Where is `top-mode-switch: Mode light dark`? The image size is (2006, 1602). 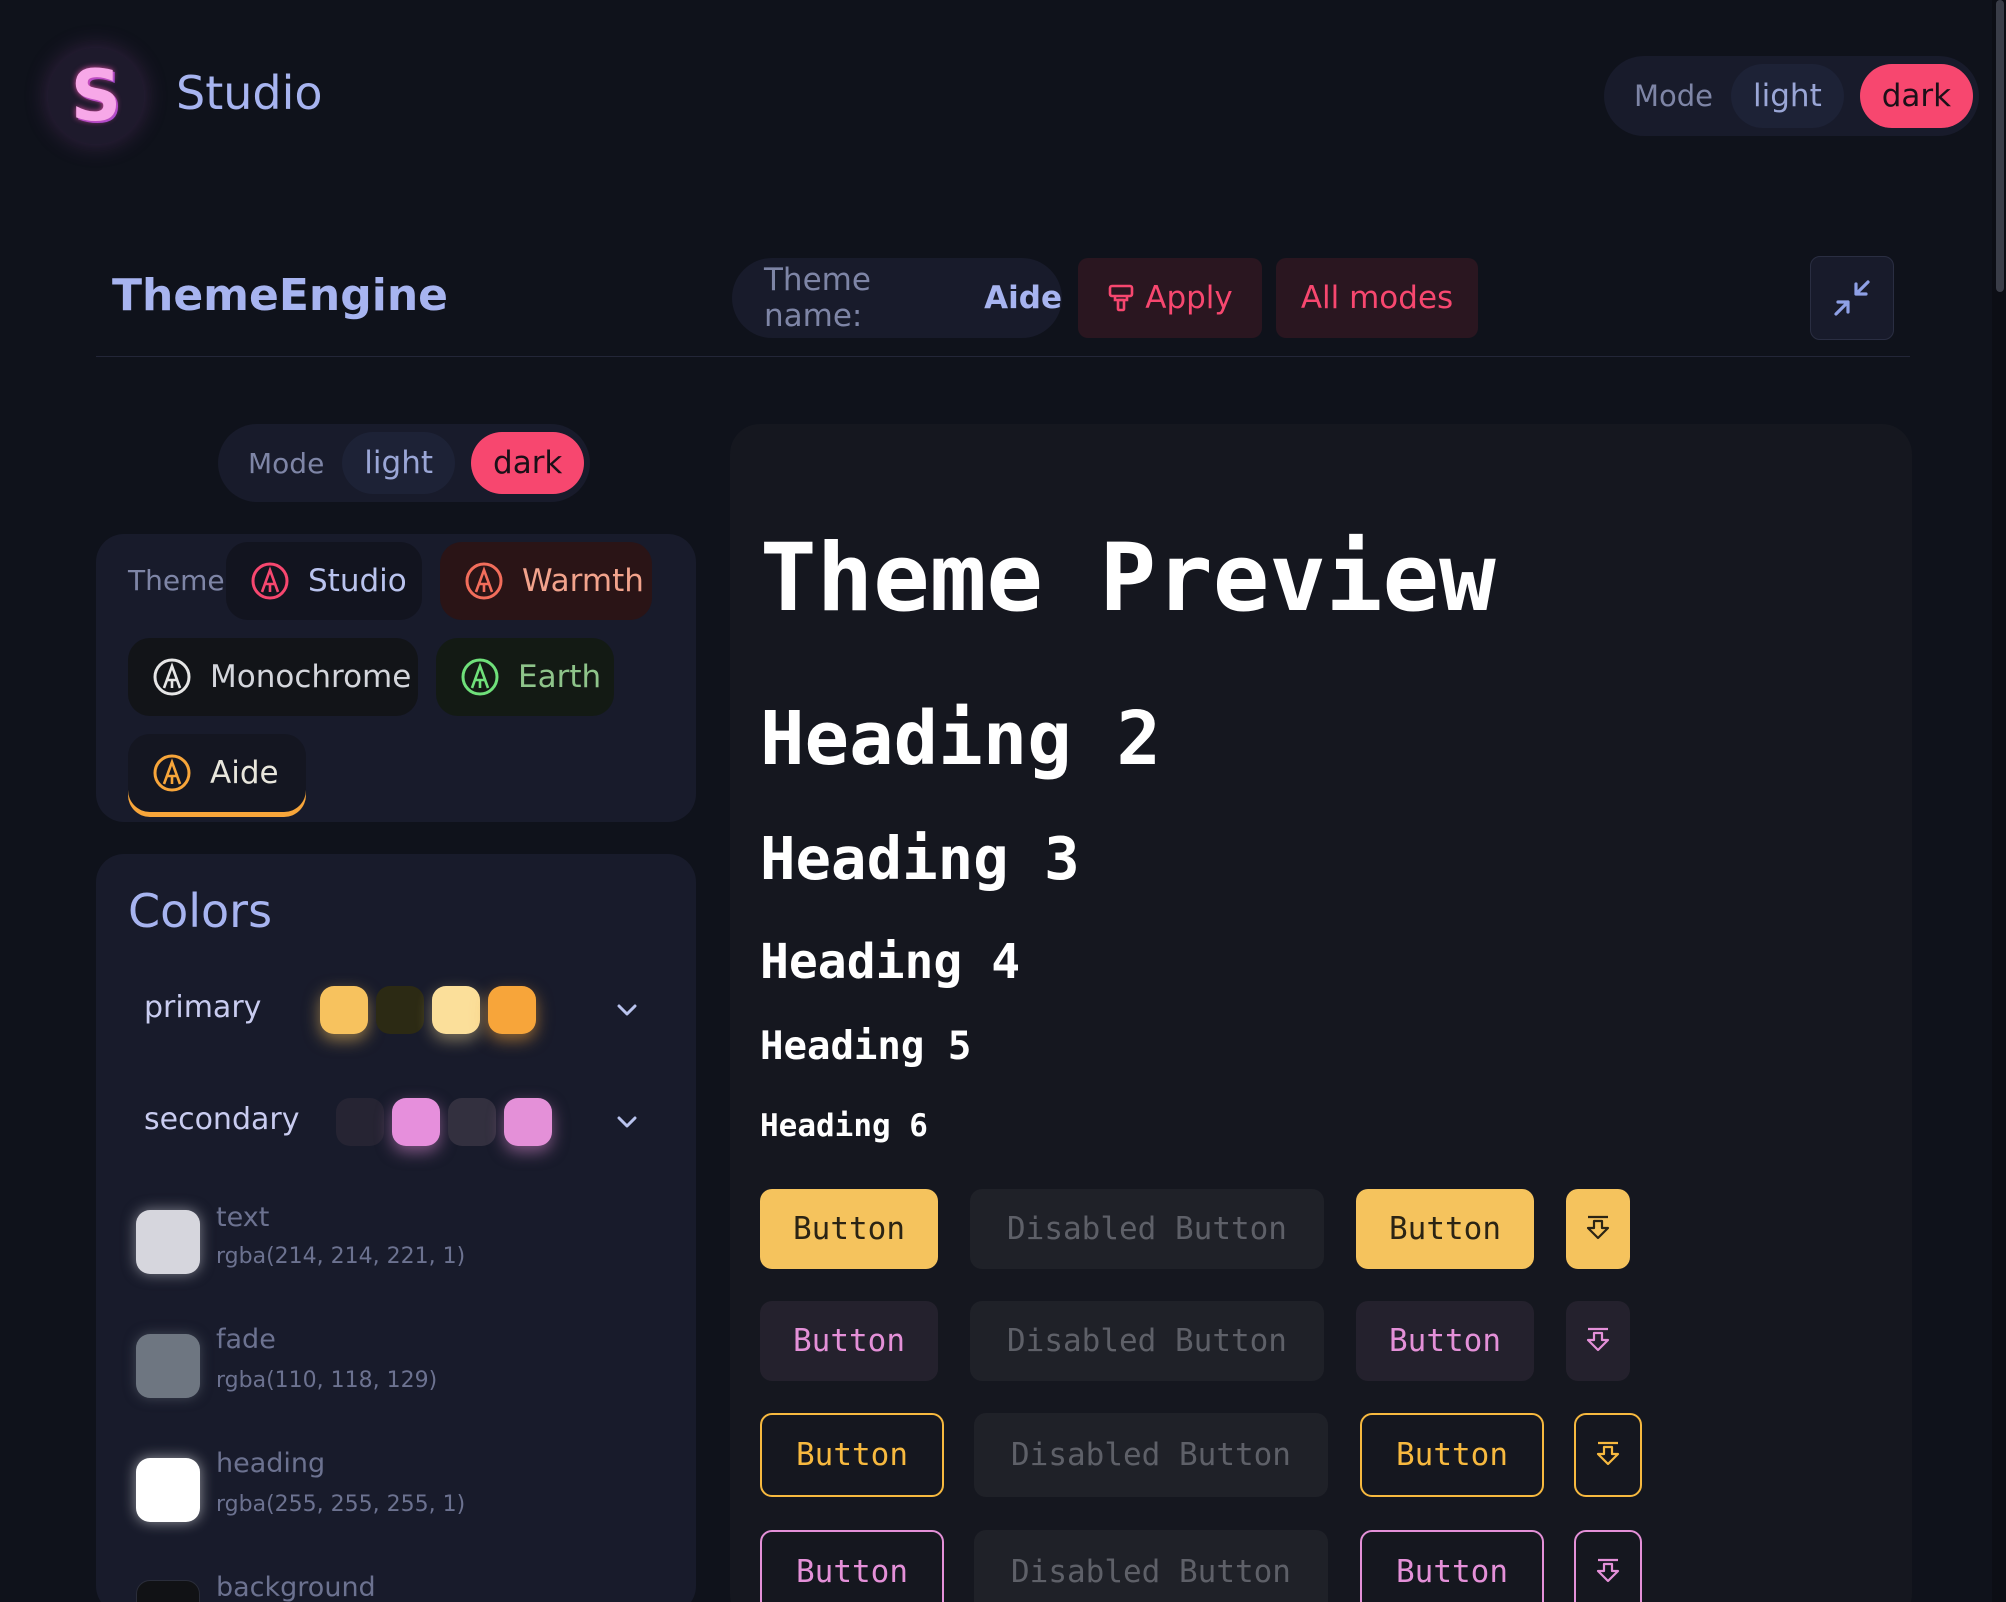 top-mode-switch: Mode light dark is located at coordinates (1792, 96).